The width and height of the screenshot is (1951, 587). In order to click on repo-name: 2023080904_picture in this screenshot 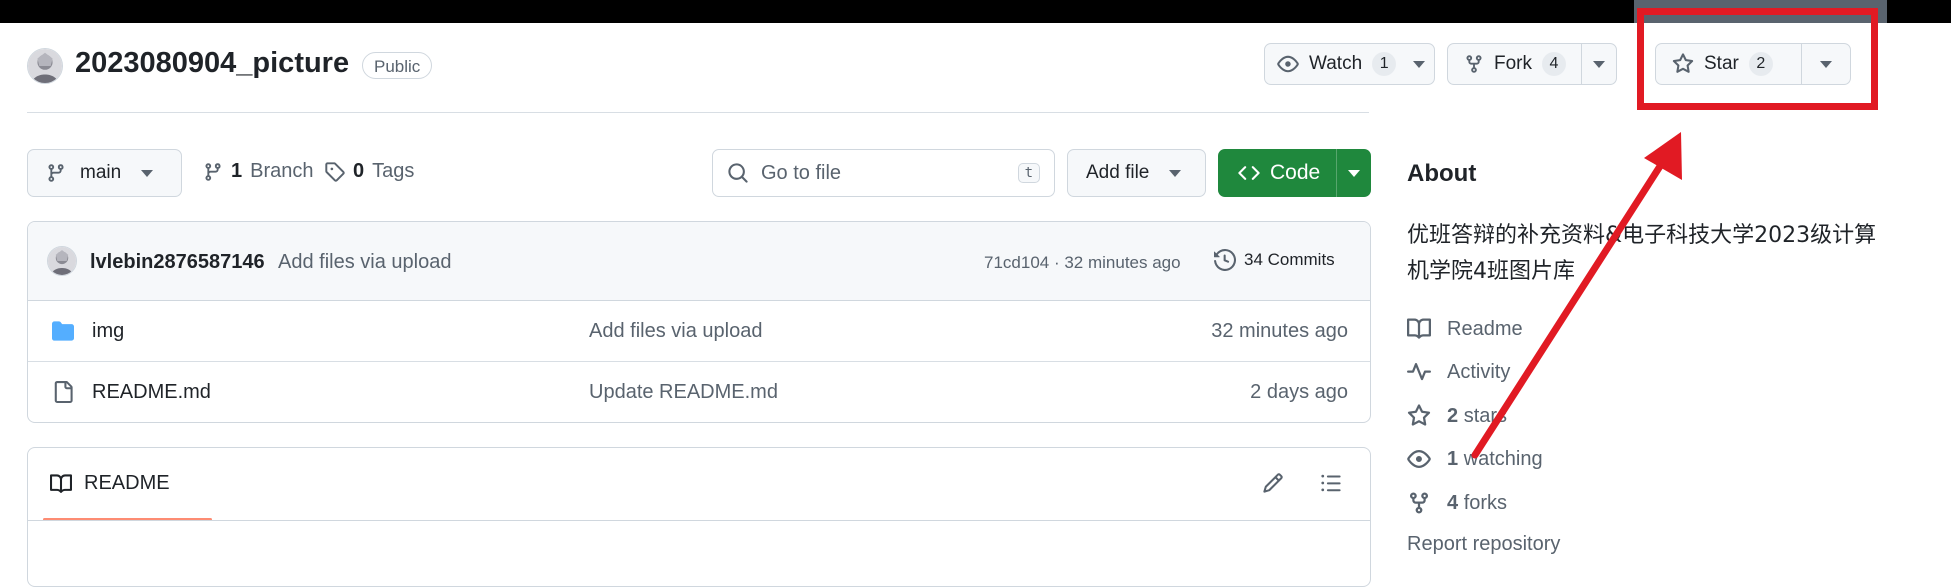, I will do `click(212, 63)`.